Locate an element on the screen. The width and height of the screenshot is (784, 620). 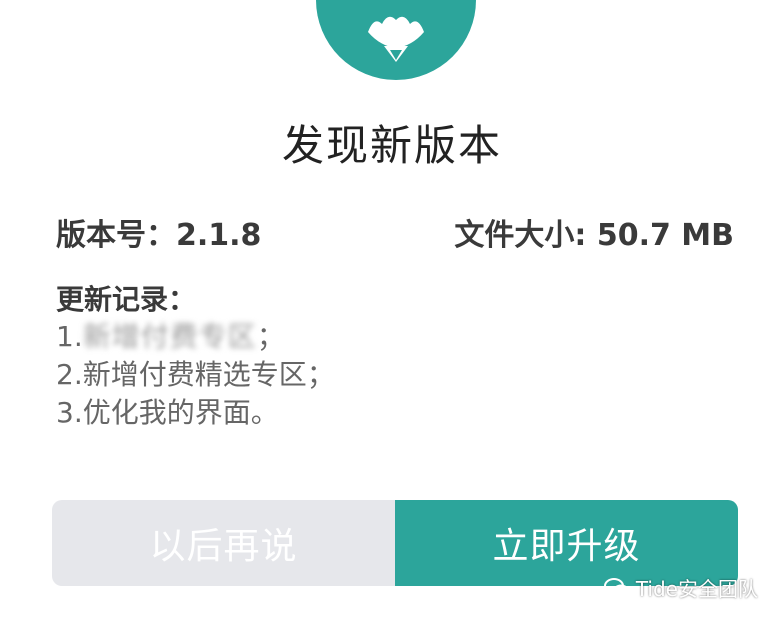
dialog-title: 发现新版本 is located at coordinates (391, 145).